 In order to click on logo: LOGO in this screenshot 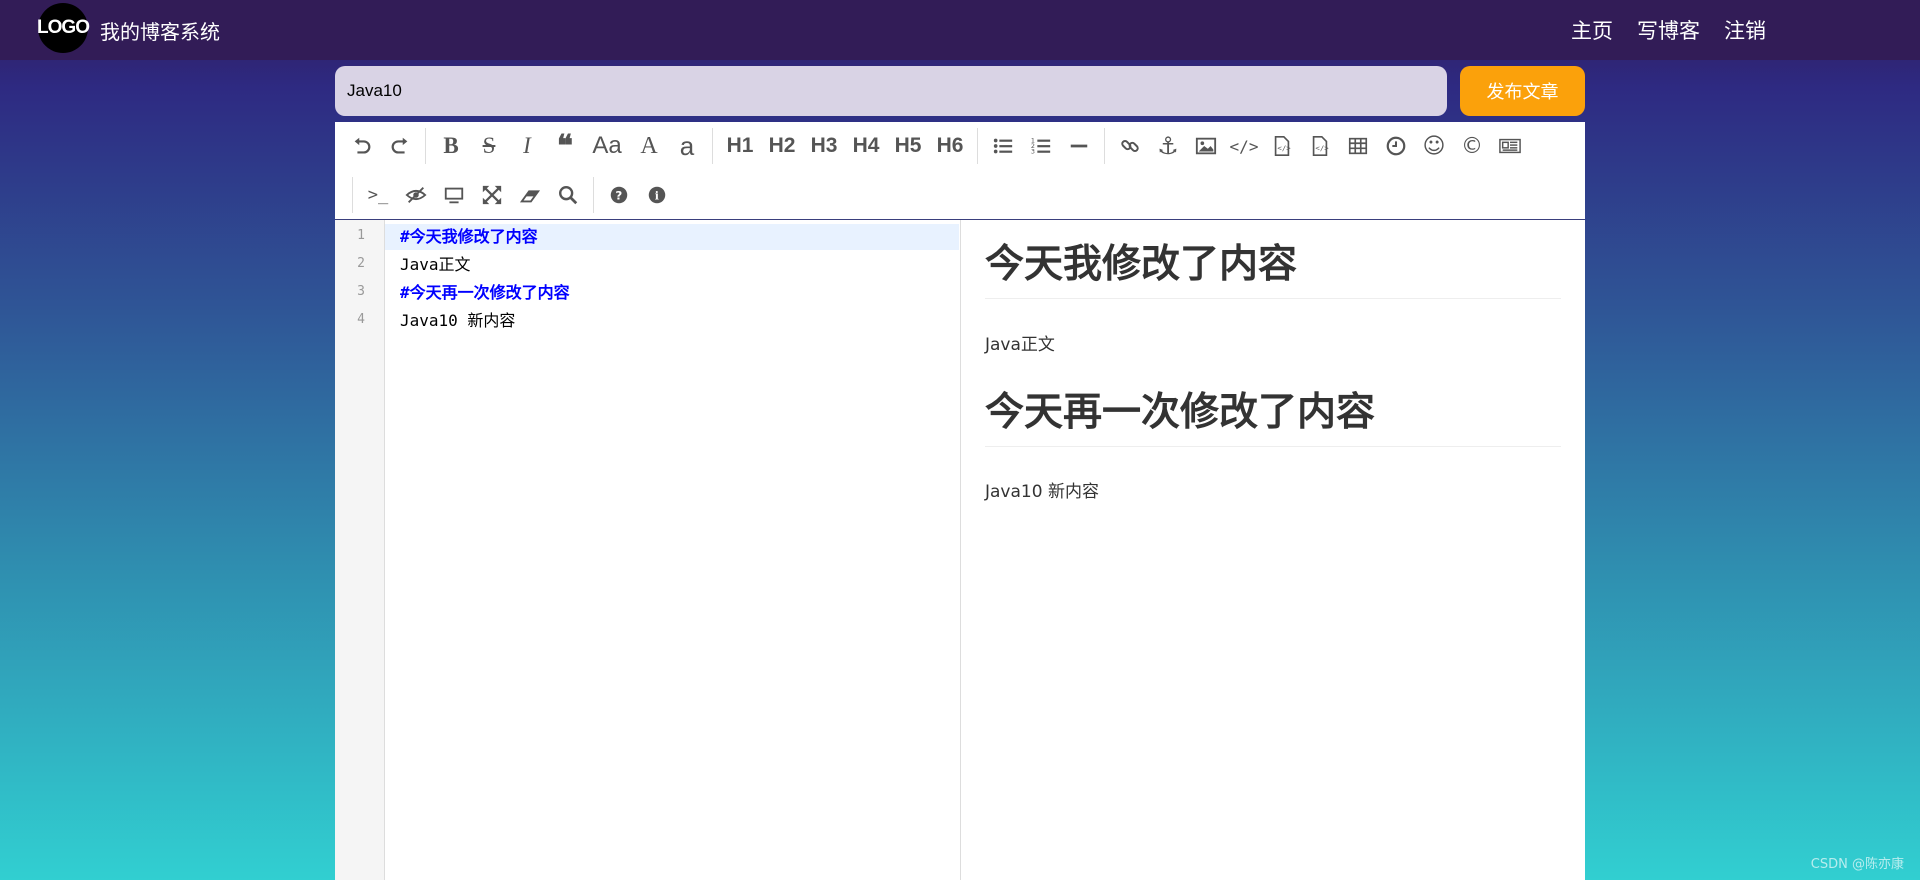, I will do `click(63, 28)`.